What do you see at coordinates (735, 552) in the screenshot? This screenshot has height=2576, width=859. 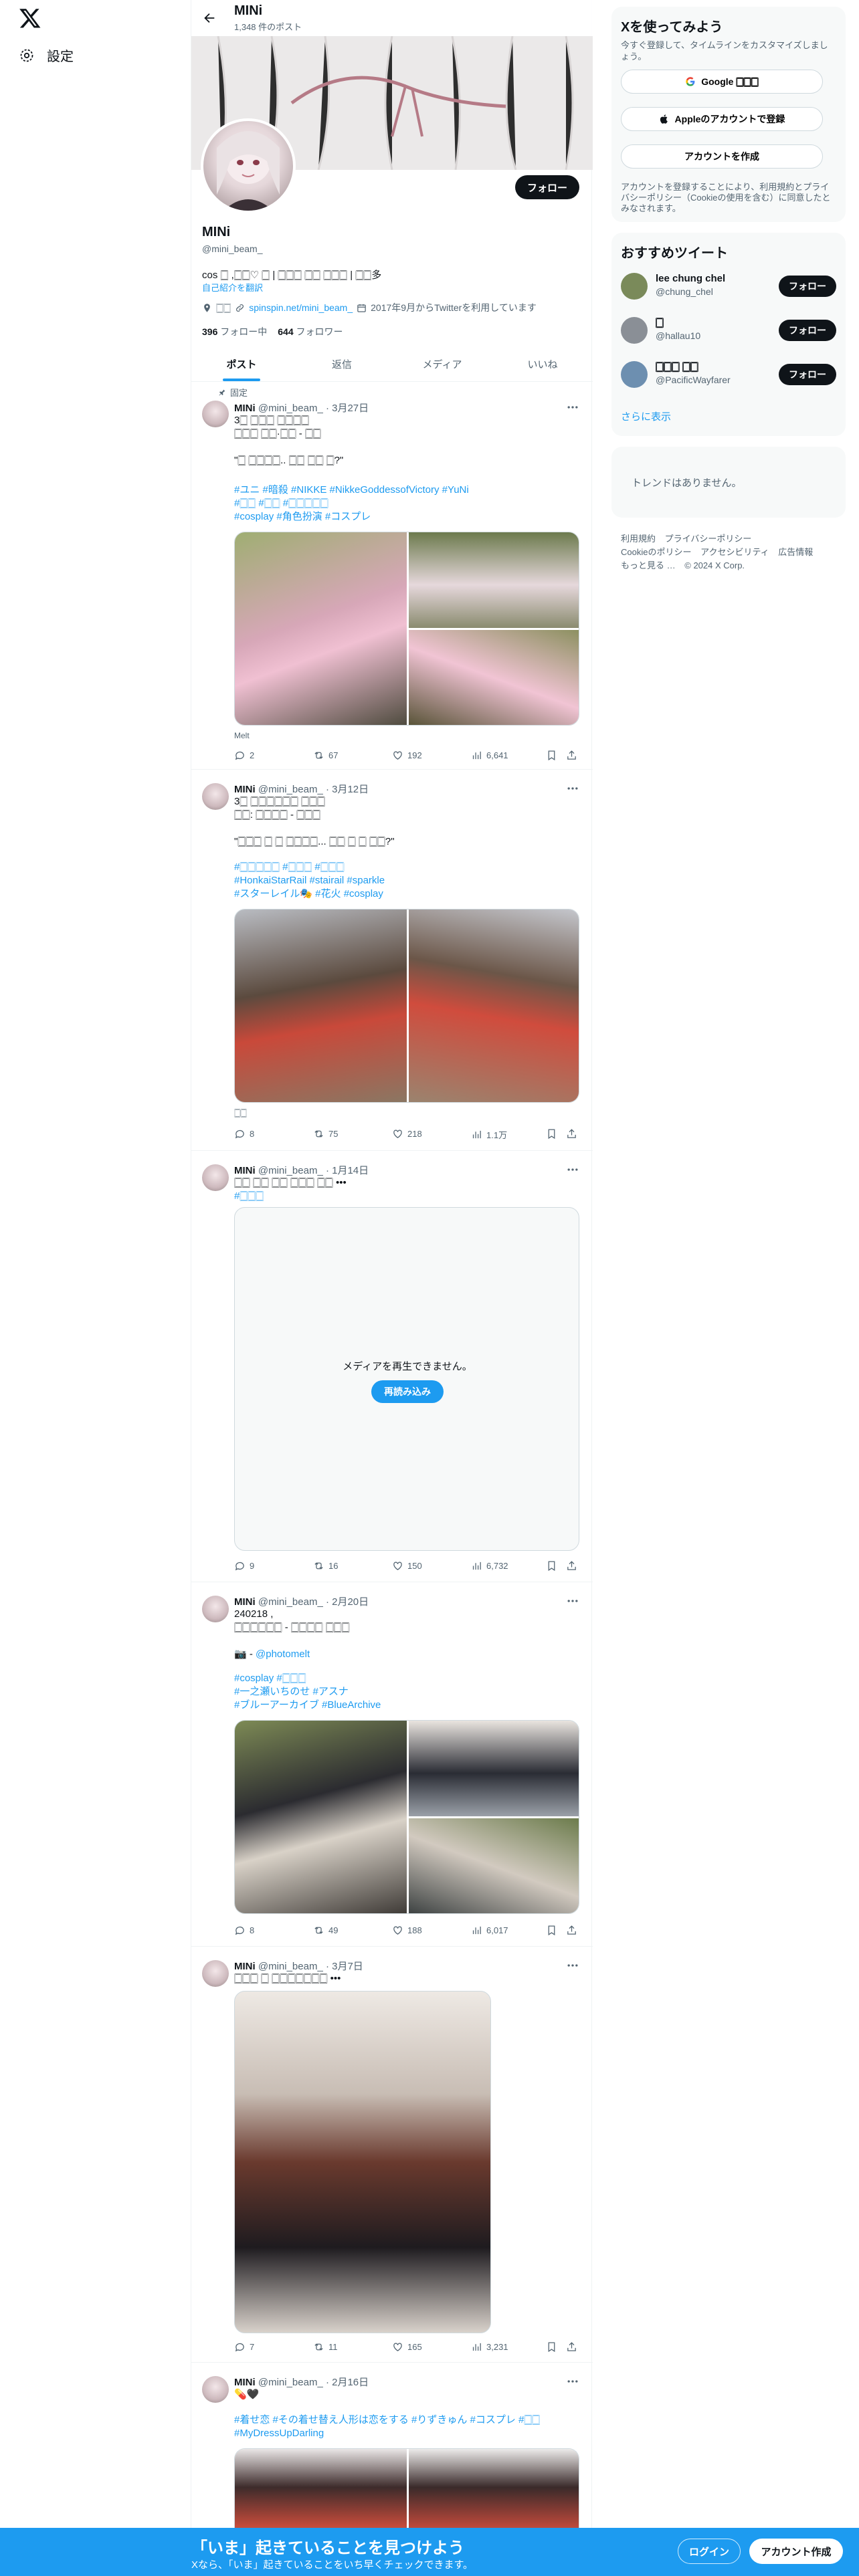 I see `footer-link: アクセシビリティ` at bounding box center [735, 552].